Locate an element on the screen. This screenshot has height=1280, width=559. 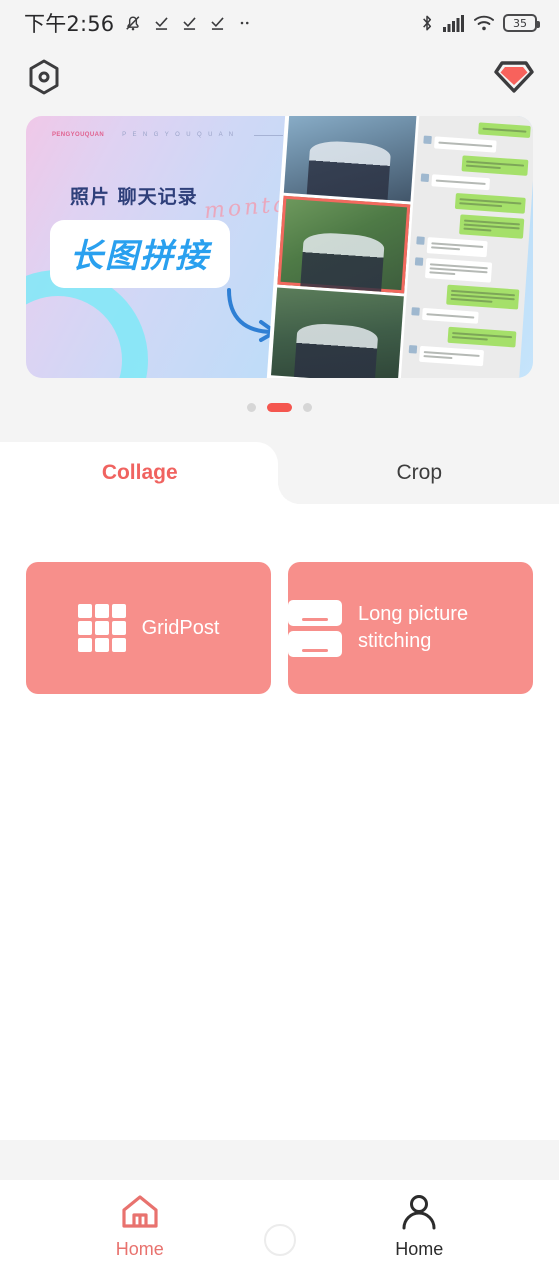
stacked-panels-icon is located at coordinates (315, 628).